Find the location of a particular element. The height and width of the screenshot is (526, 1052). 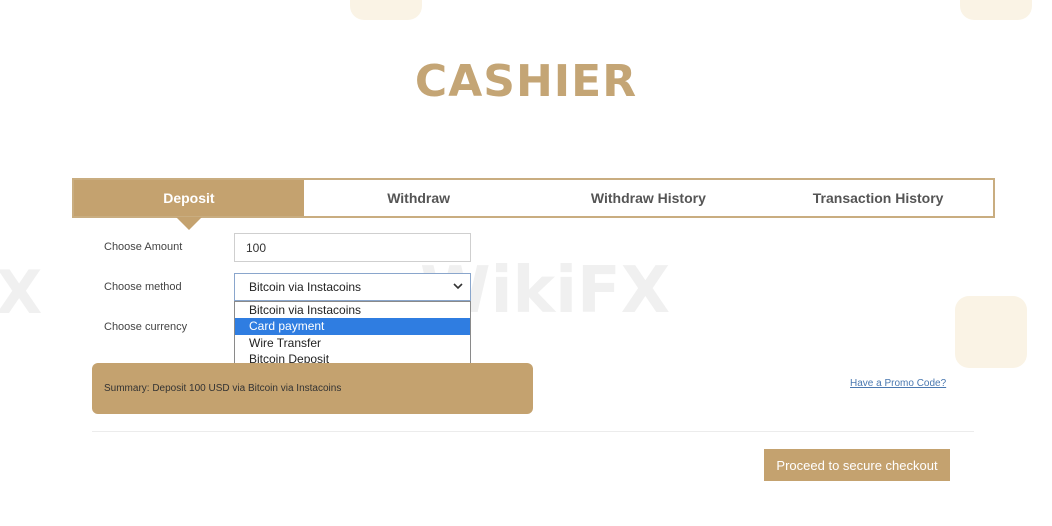

amount-input is located at coordinates (352, 247).